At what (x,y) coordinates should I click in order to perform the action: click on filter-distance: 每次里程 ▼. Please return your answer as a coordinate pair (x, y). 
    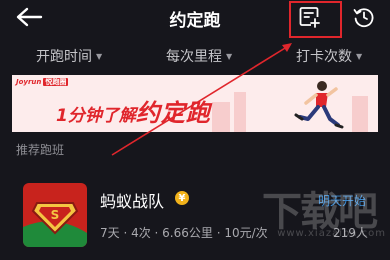
    Looking at the image, I should click on (199, 56).